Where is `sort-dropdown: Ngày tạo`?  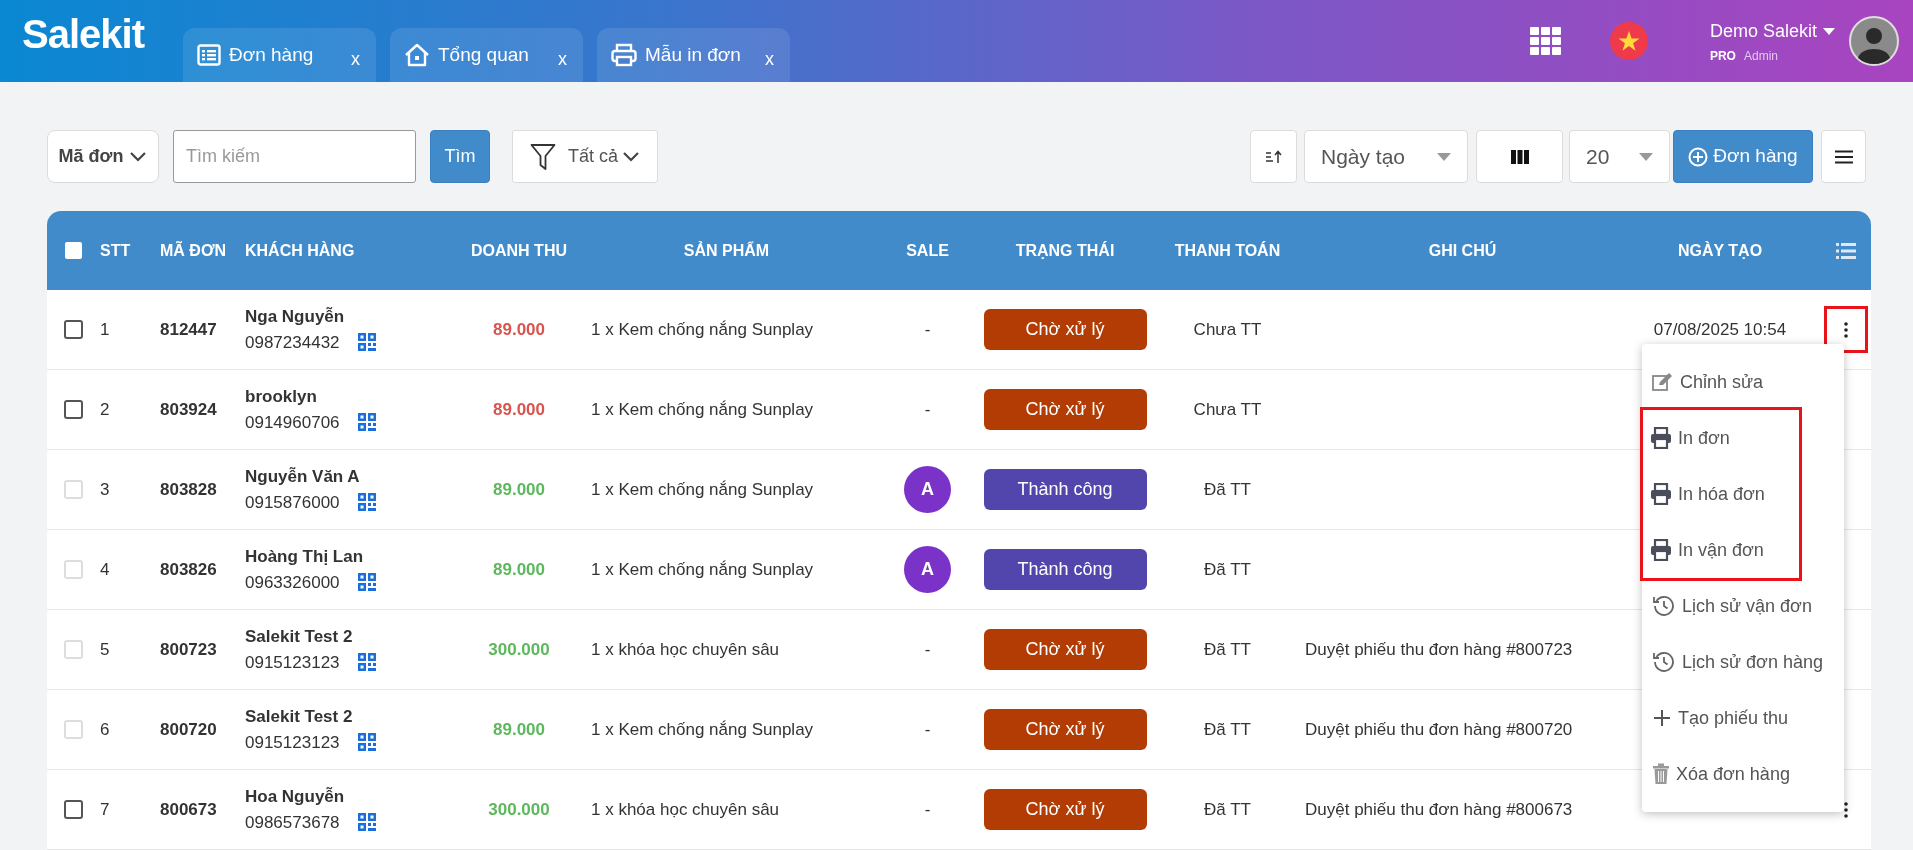 sort-dropdown: Ngày tạo is located at coordinates (1386, 156).